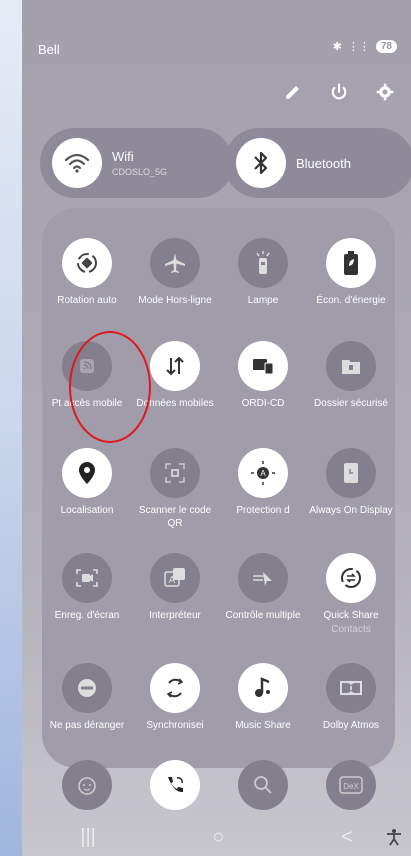  I want to click on tile-quick-share: Quick Share Contacts, so click(351, 594).